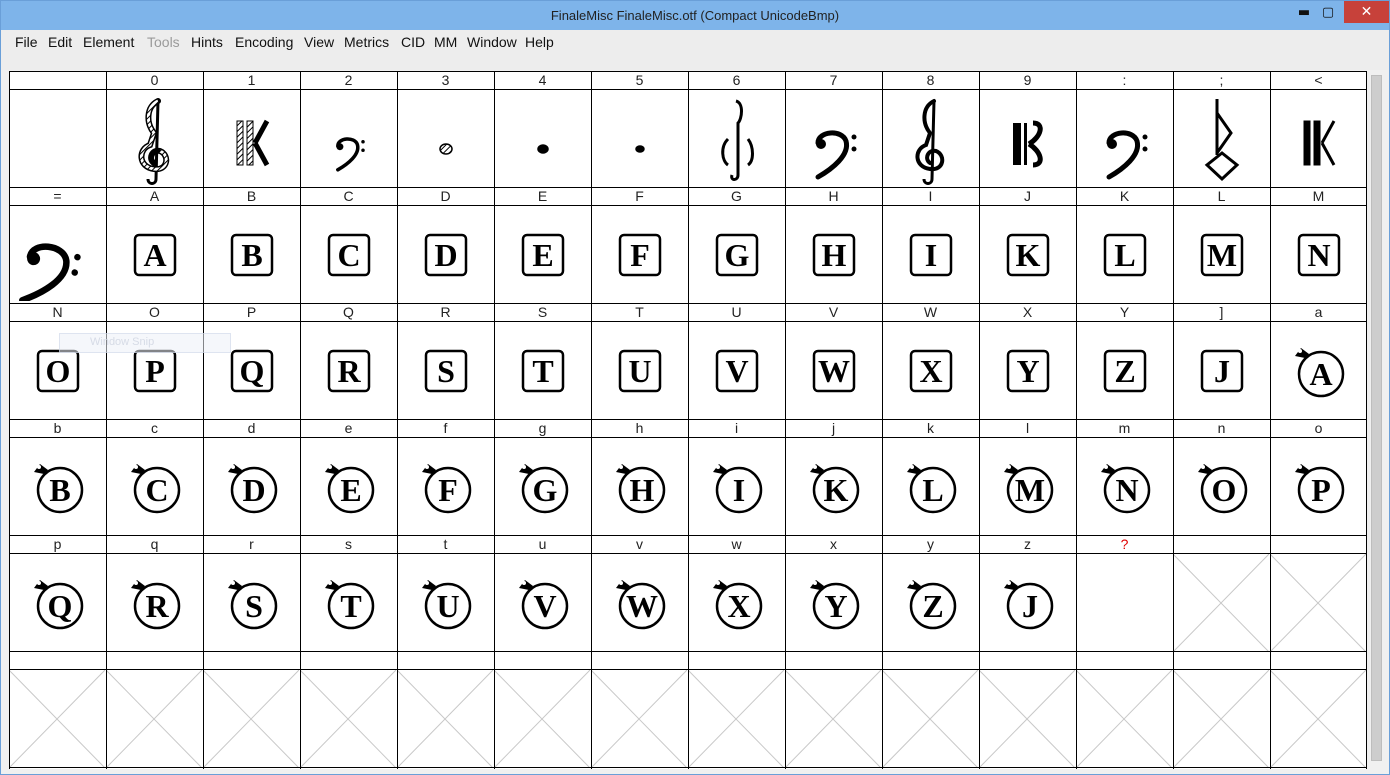 This screenshot has width=1390, height=775. I want to click on boxed-letter-glyph: LL, so click(1124, 254).